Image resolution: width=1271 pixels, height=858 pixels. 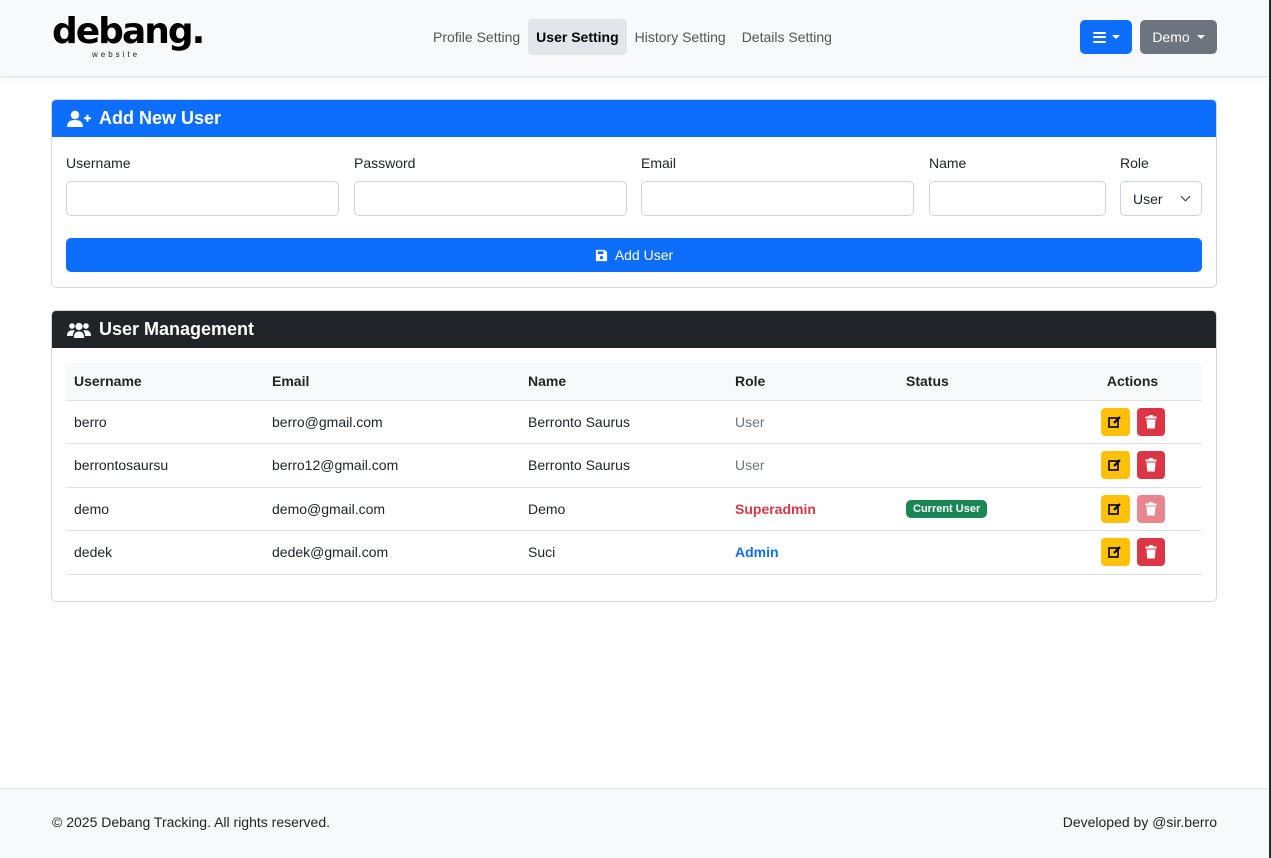 What do you see at coordinates (160, 118) in the screenshot?
I see `add-user-title: Add New User` at bounding box center [160, 118].